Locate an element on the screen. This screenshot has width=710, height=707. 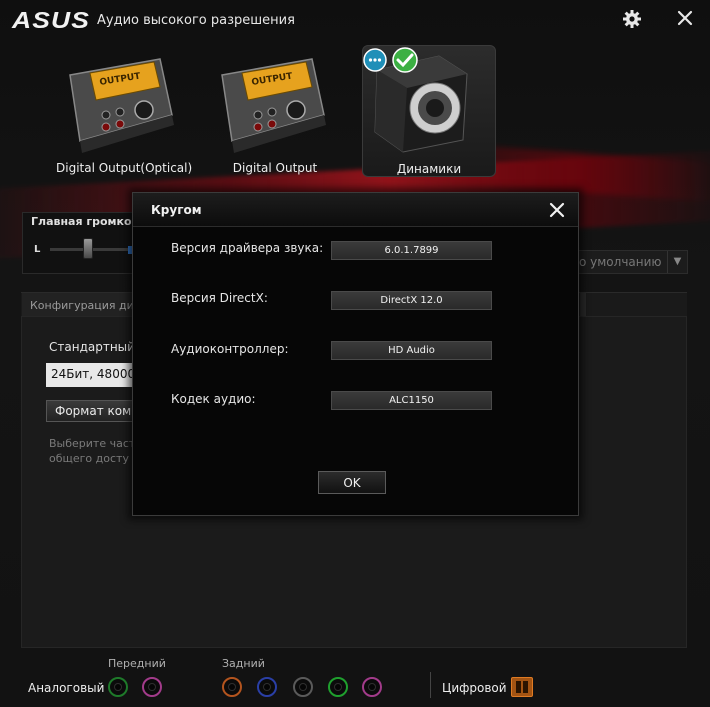
default-device-dropdown: о умолчанию ▼ is located at coordinates (632, 262).